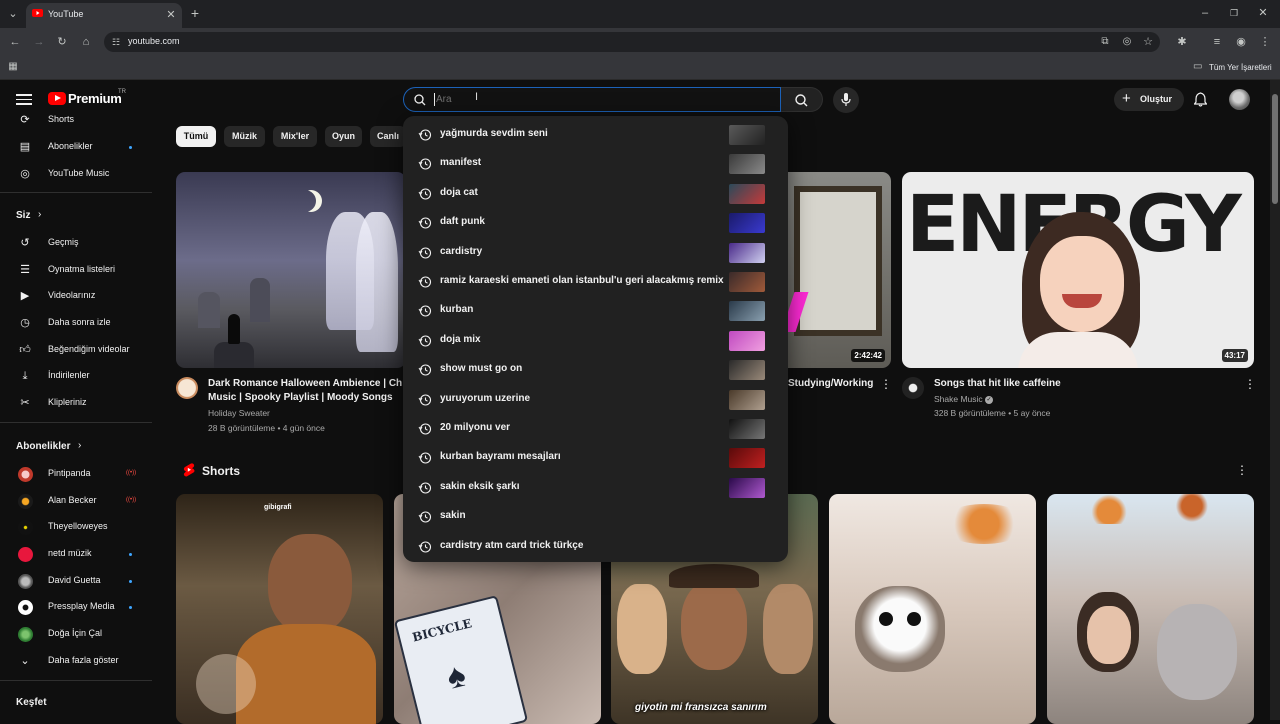  I want to click on sidebar-item-subscriptions: ▤ Abonelikler, so click(76, 147).